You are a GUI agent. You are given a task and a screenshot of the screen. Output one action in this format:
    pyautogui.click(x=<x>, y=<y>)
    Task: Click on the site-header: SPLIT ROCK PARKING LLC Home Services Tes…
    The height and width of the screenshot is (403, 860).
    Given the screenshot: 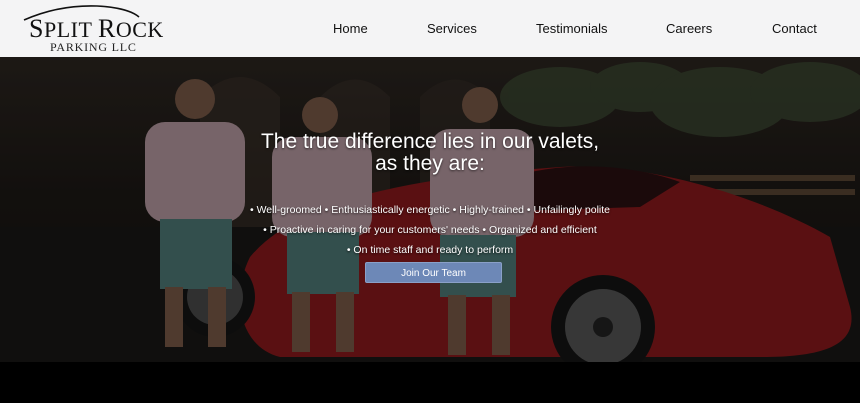 What is the action you would take?
    pyautogui.click(x=430, y=28)
    